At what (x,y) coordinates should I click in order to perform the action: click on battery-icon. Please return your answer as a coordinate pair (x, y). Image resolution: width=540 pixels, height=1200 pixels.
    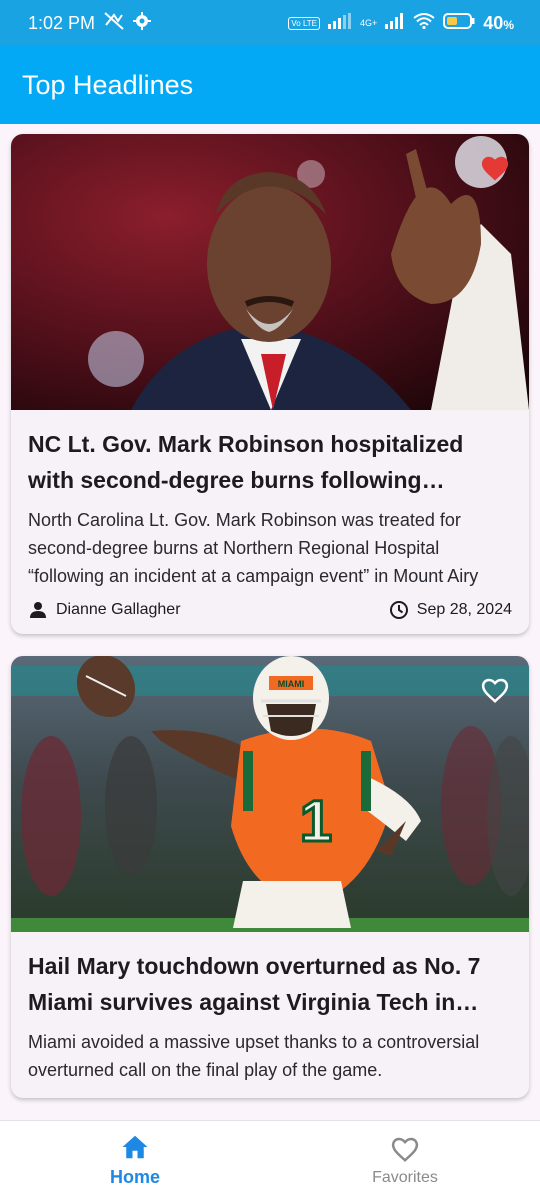
    Looking at the image, I should click on (459, 23).